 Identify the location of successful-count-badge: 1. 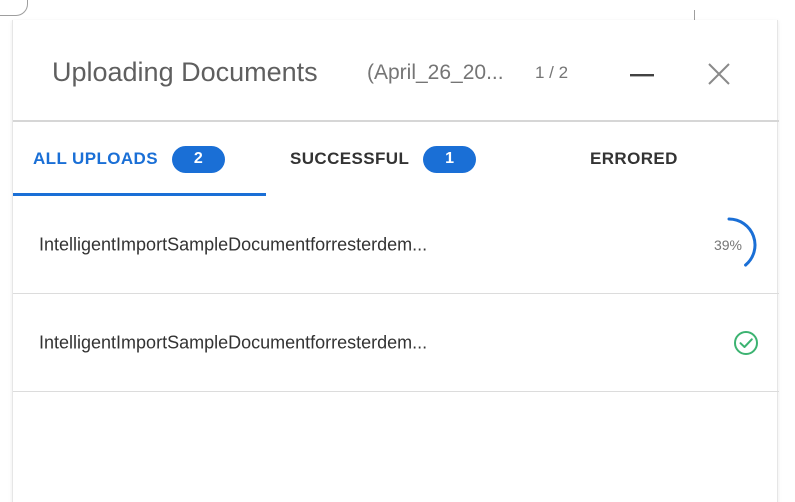
(450, 159).